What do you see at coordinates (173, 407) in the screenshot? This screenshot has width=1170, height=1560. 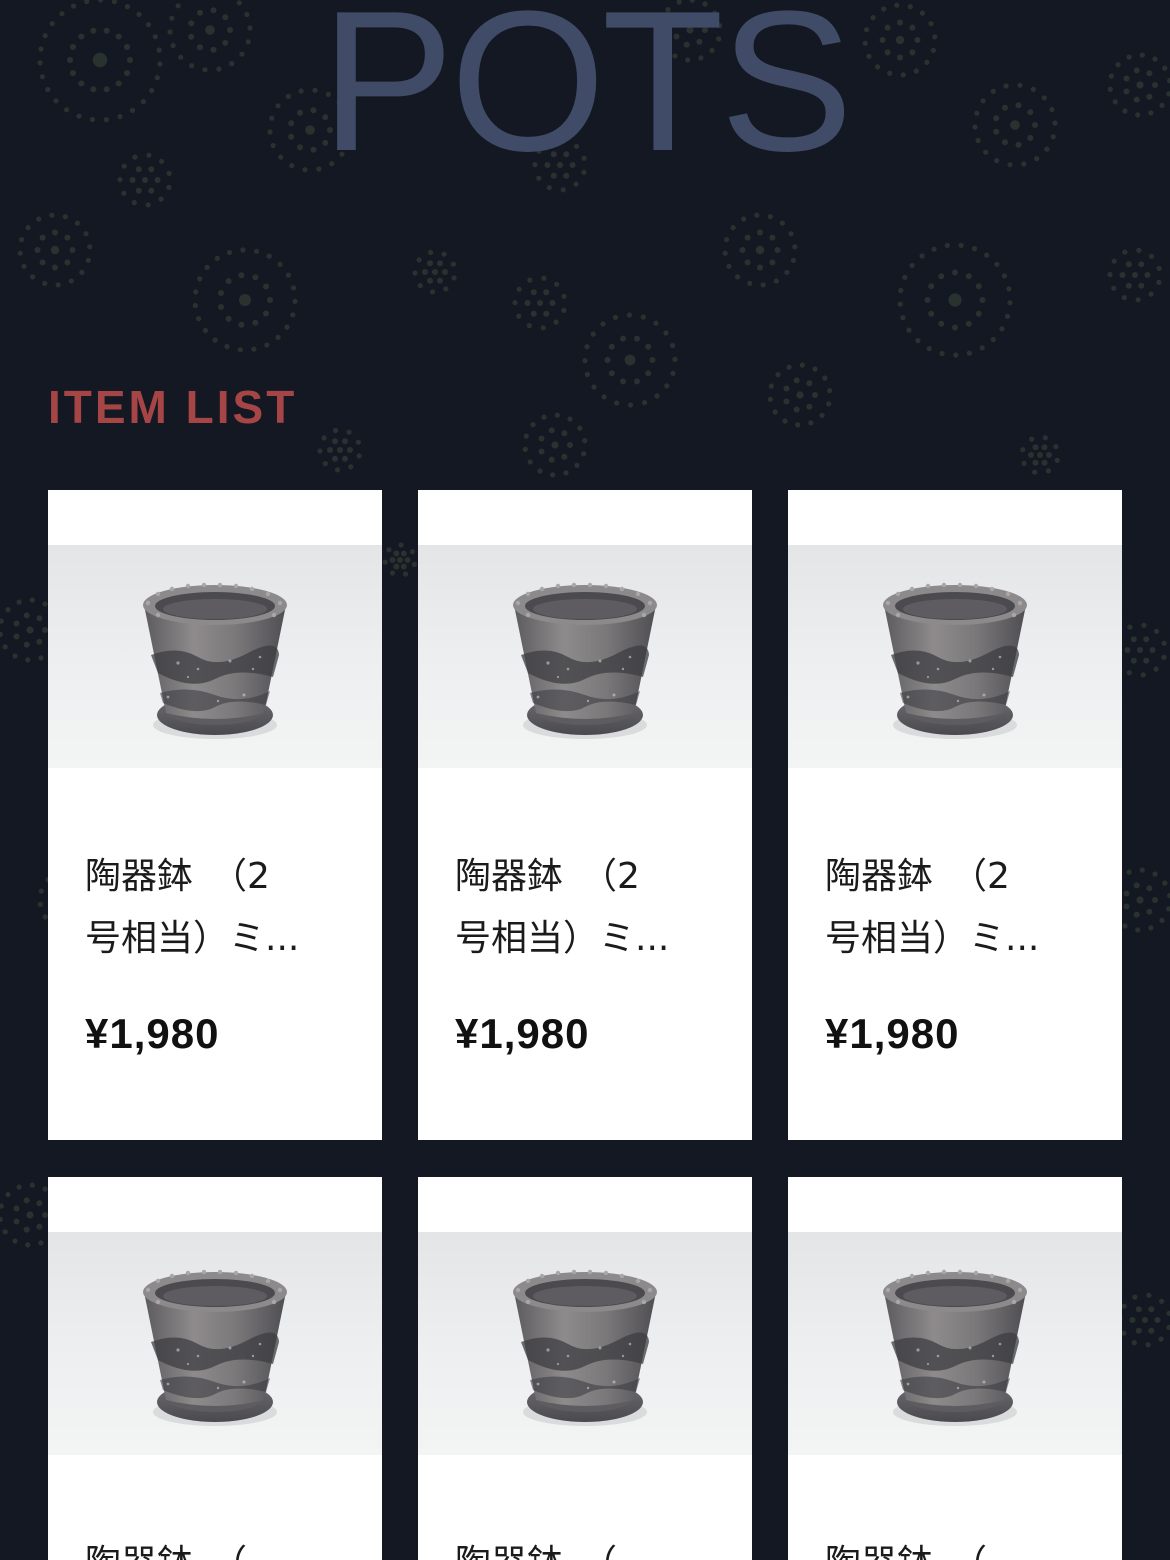 I see `section-heading-item-list: ITEM LIST` at bounding box center [173, 407].